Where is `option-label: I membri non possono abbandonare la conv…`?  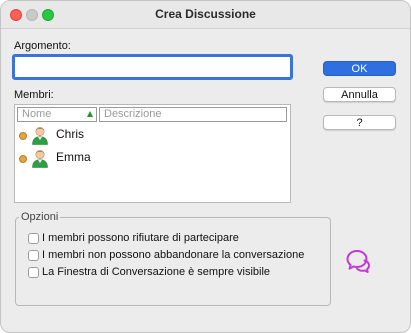
option-label: I membri non possono abbandonare la conv… is located at coordinates (173, 255).